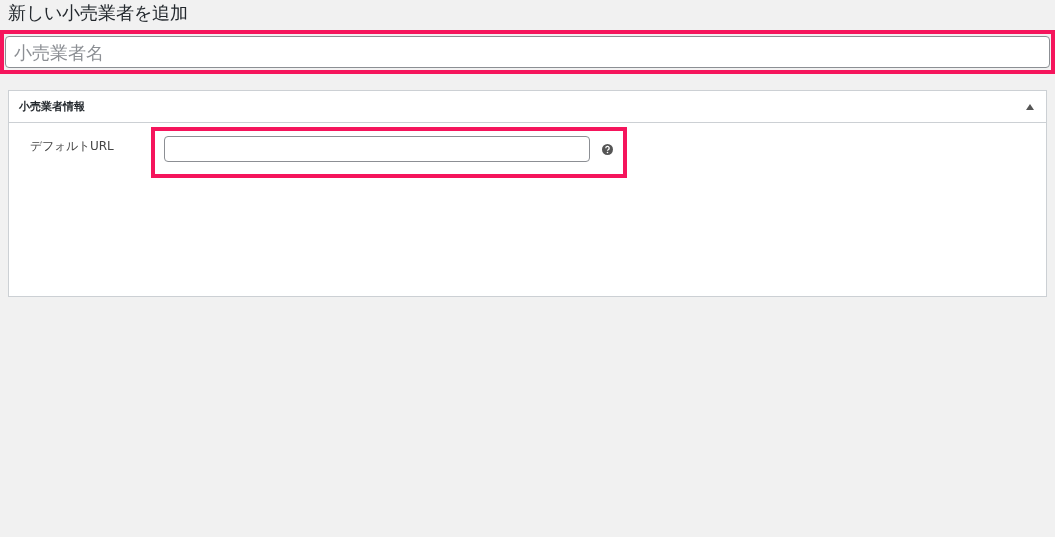  Describe the element at coordinates (377, 149) in the screenshot. I see `url-input` at that location.